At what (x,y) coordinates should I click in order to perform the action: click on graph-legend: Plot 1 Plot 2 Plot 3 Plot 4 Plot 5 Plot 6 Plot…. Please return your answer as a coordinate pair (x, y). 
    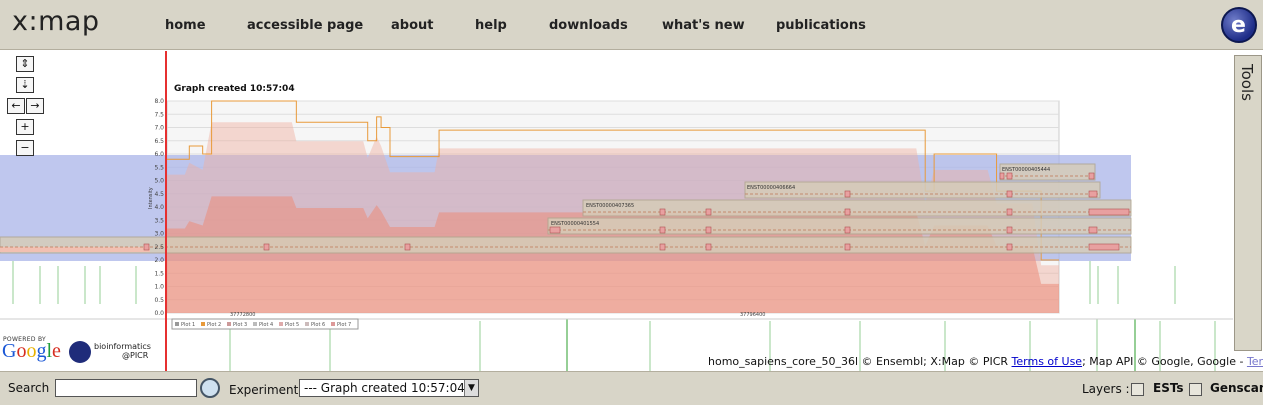
    Looking at the image, I should click on (265, 324).